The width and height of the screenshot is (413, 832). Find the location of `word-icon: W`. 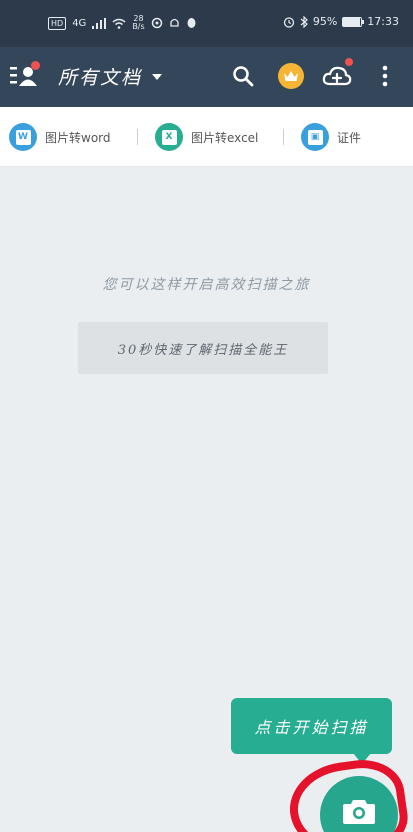

word-icon: W is located at coordinates (23, 137).